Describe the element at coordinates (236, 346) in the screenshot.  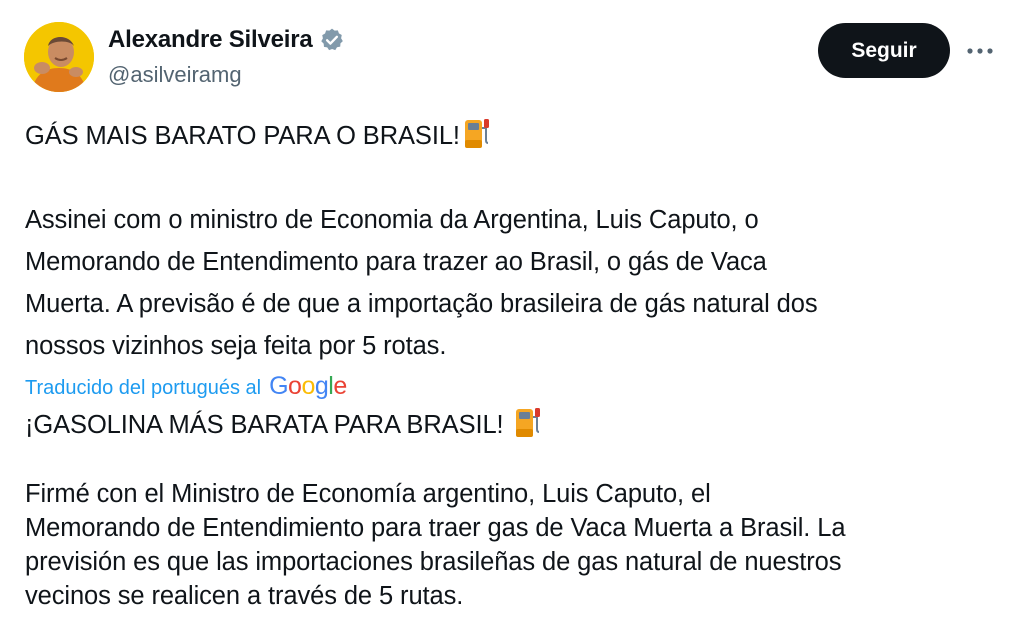
I see `tweet-body-line: nossos vizinhos seja feita por 5 rotas.` at that location.